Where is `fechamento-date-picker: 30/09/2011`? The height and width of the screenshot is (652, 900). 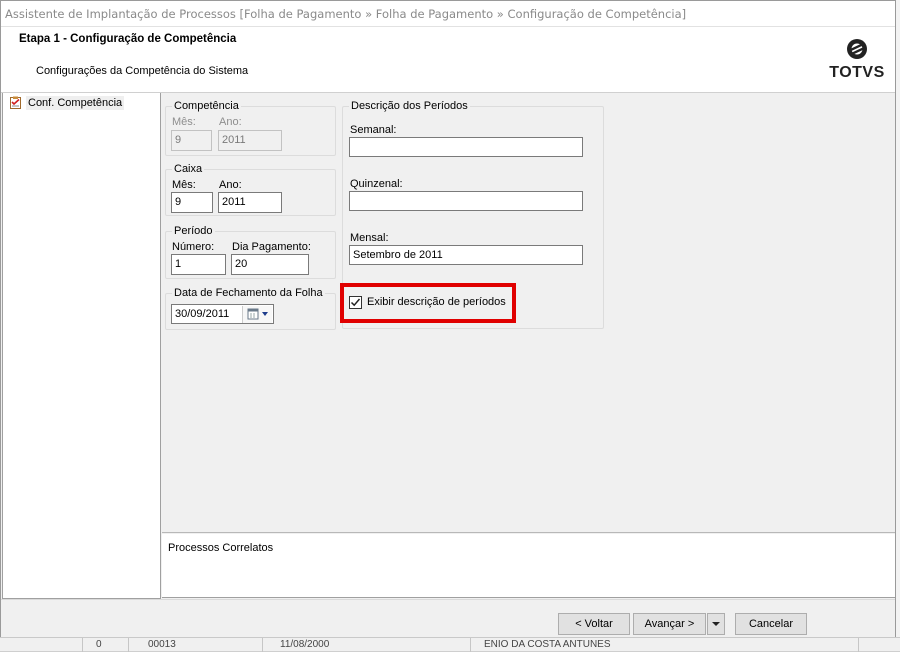
fechamento-date-picker: 30/09/2011 is located at coordinates (222, 314).